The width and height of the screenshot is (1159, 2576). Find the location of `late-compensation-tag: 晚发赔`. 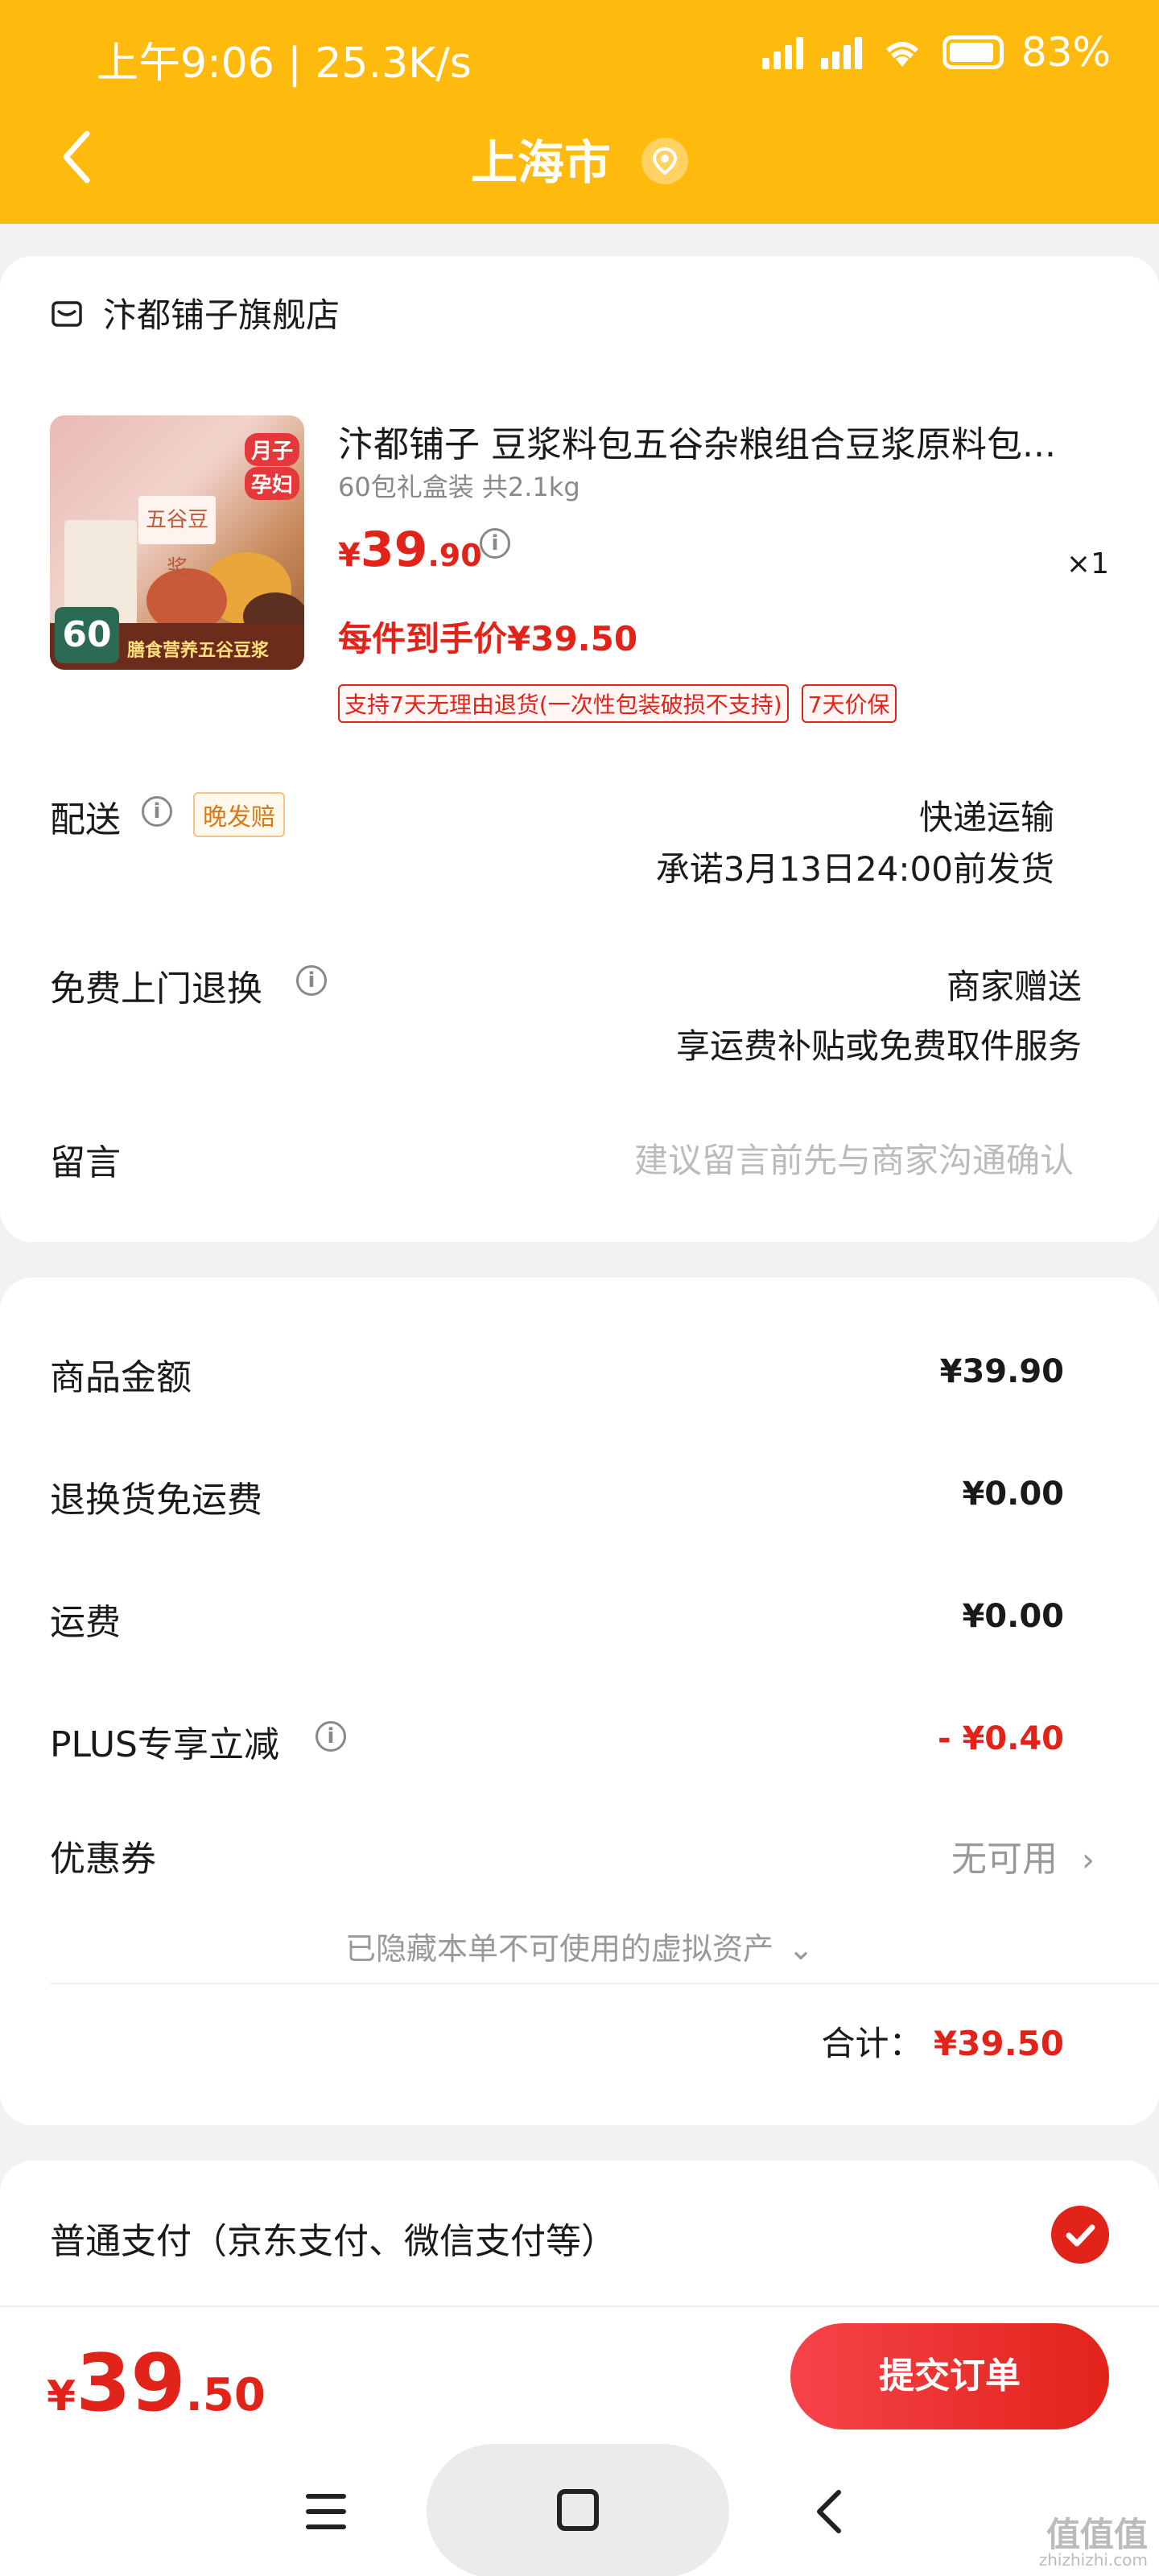

late-compensation-tag: 晚发赔 is located at coordinates (239, 814).